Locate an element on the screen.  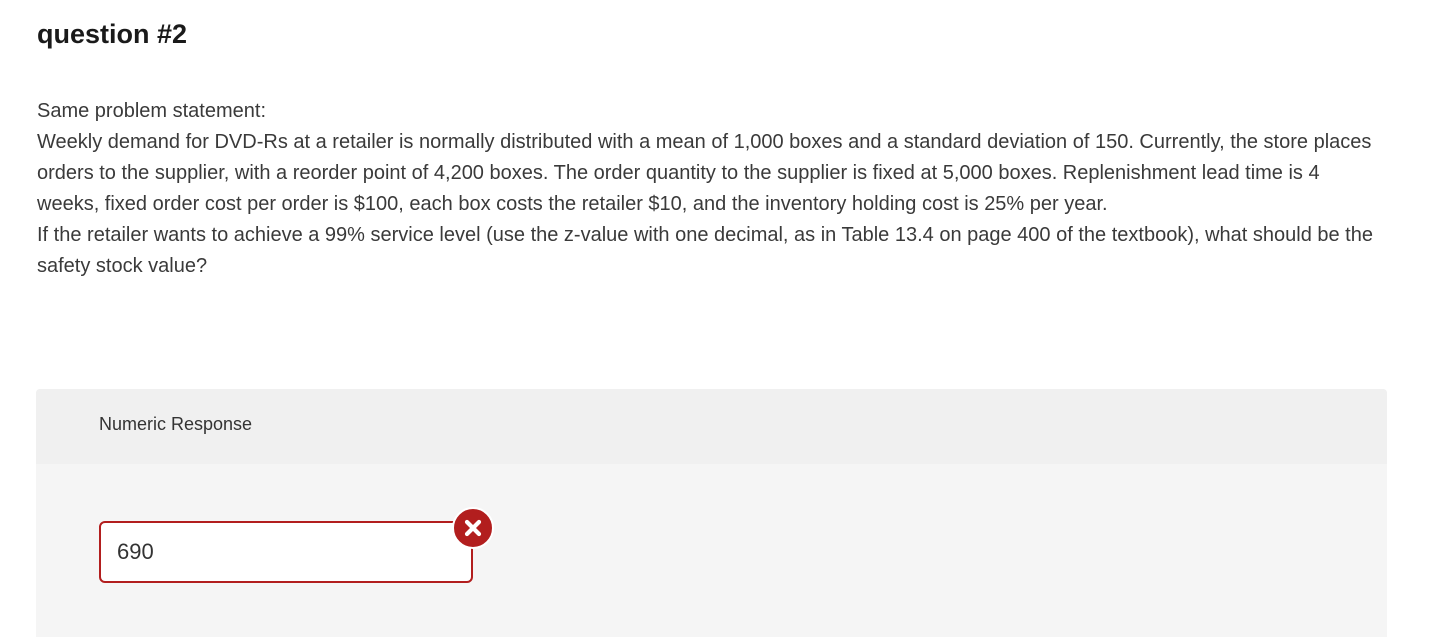
response-type-label: Numeric Response is located at coordinates (176, 424).